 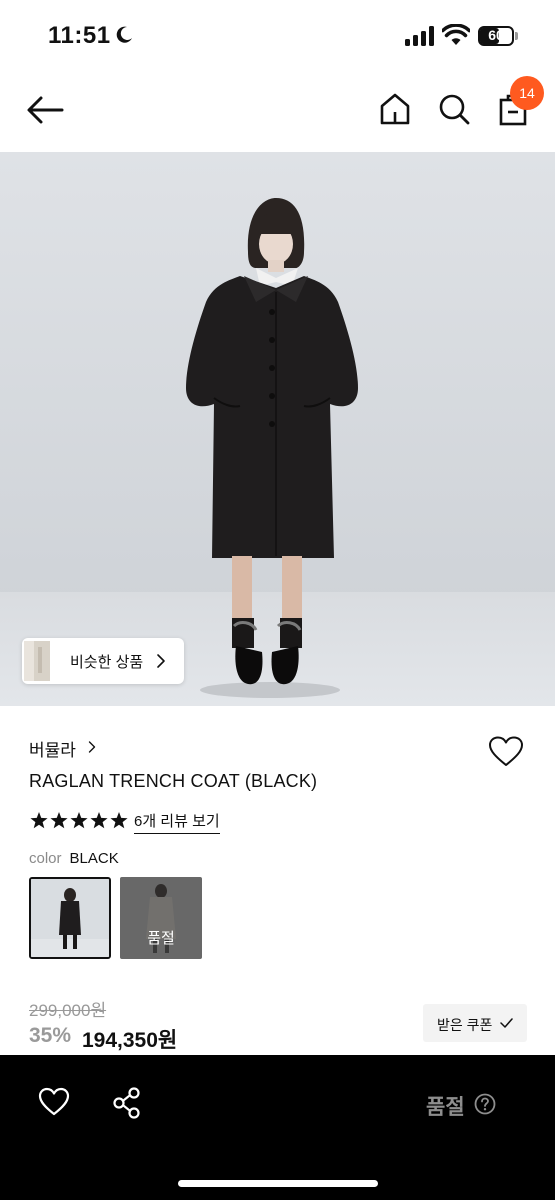 I want to click on home-indicator, so click(x=278, y=1183).